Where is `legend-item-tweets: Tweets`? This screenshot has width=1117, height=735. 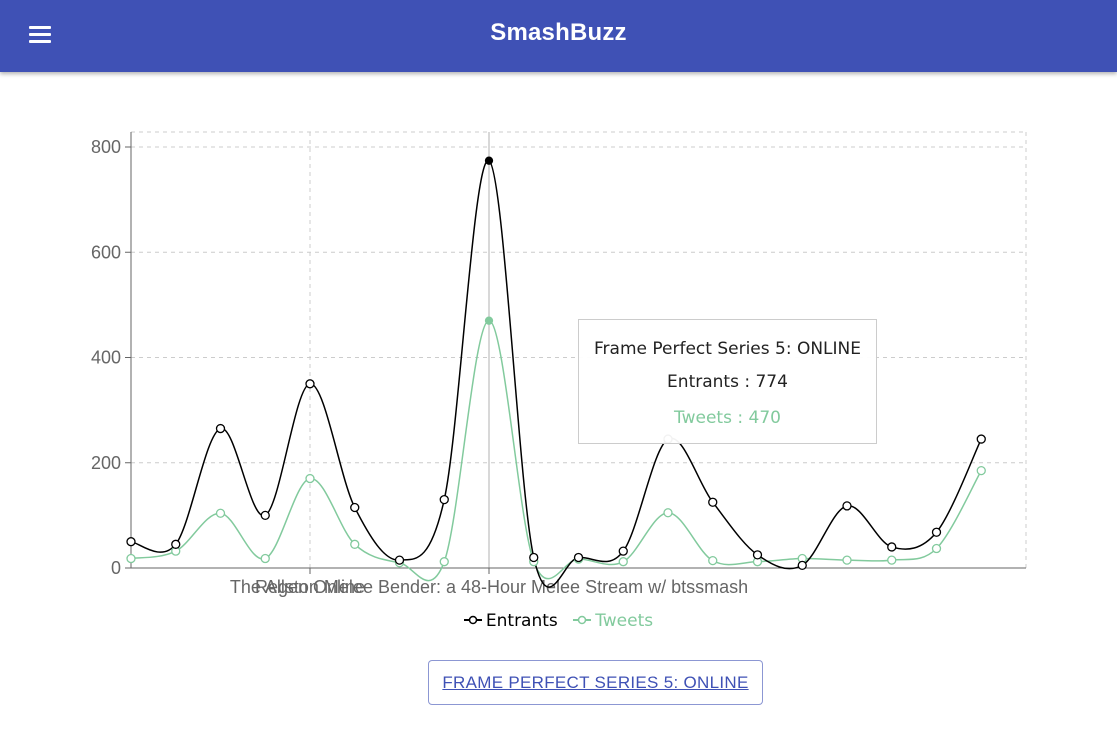
legend-item-tweets: Tweets is located at coordinates (613, 621).